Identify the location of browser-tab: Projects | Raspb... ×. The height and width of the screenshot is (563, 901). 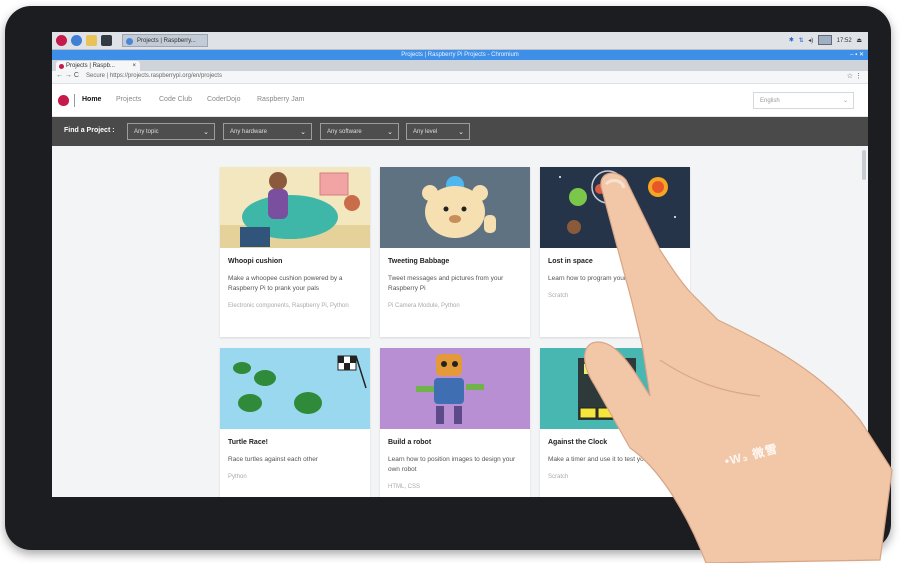
(98, 66).